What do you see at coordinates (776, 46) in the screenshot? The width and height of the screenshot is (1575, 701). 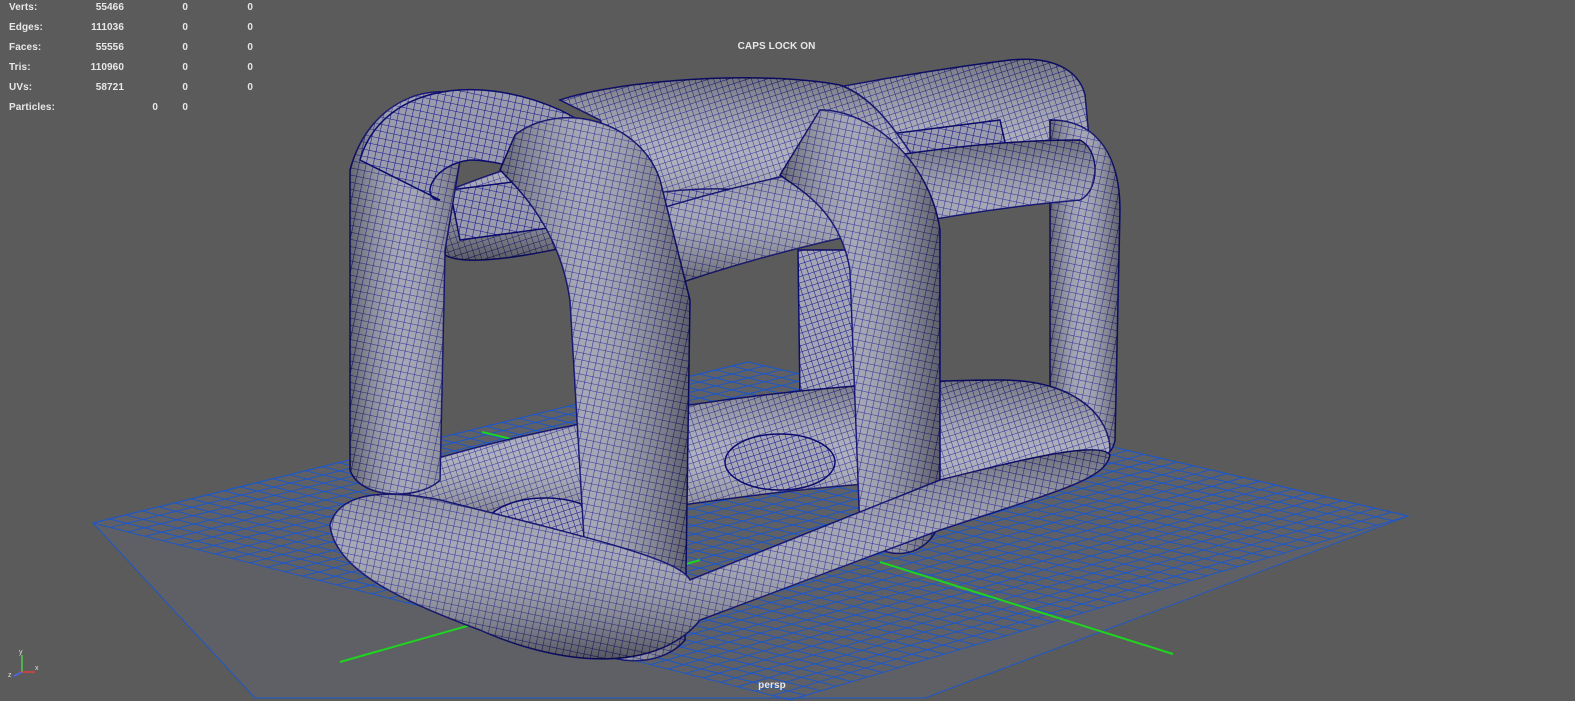 I see `caps-lock-indicator: CAPS LOCK ON` at bounding box center [776, 46].